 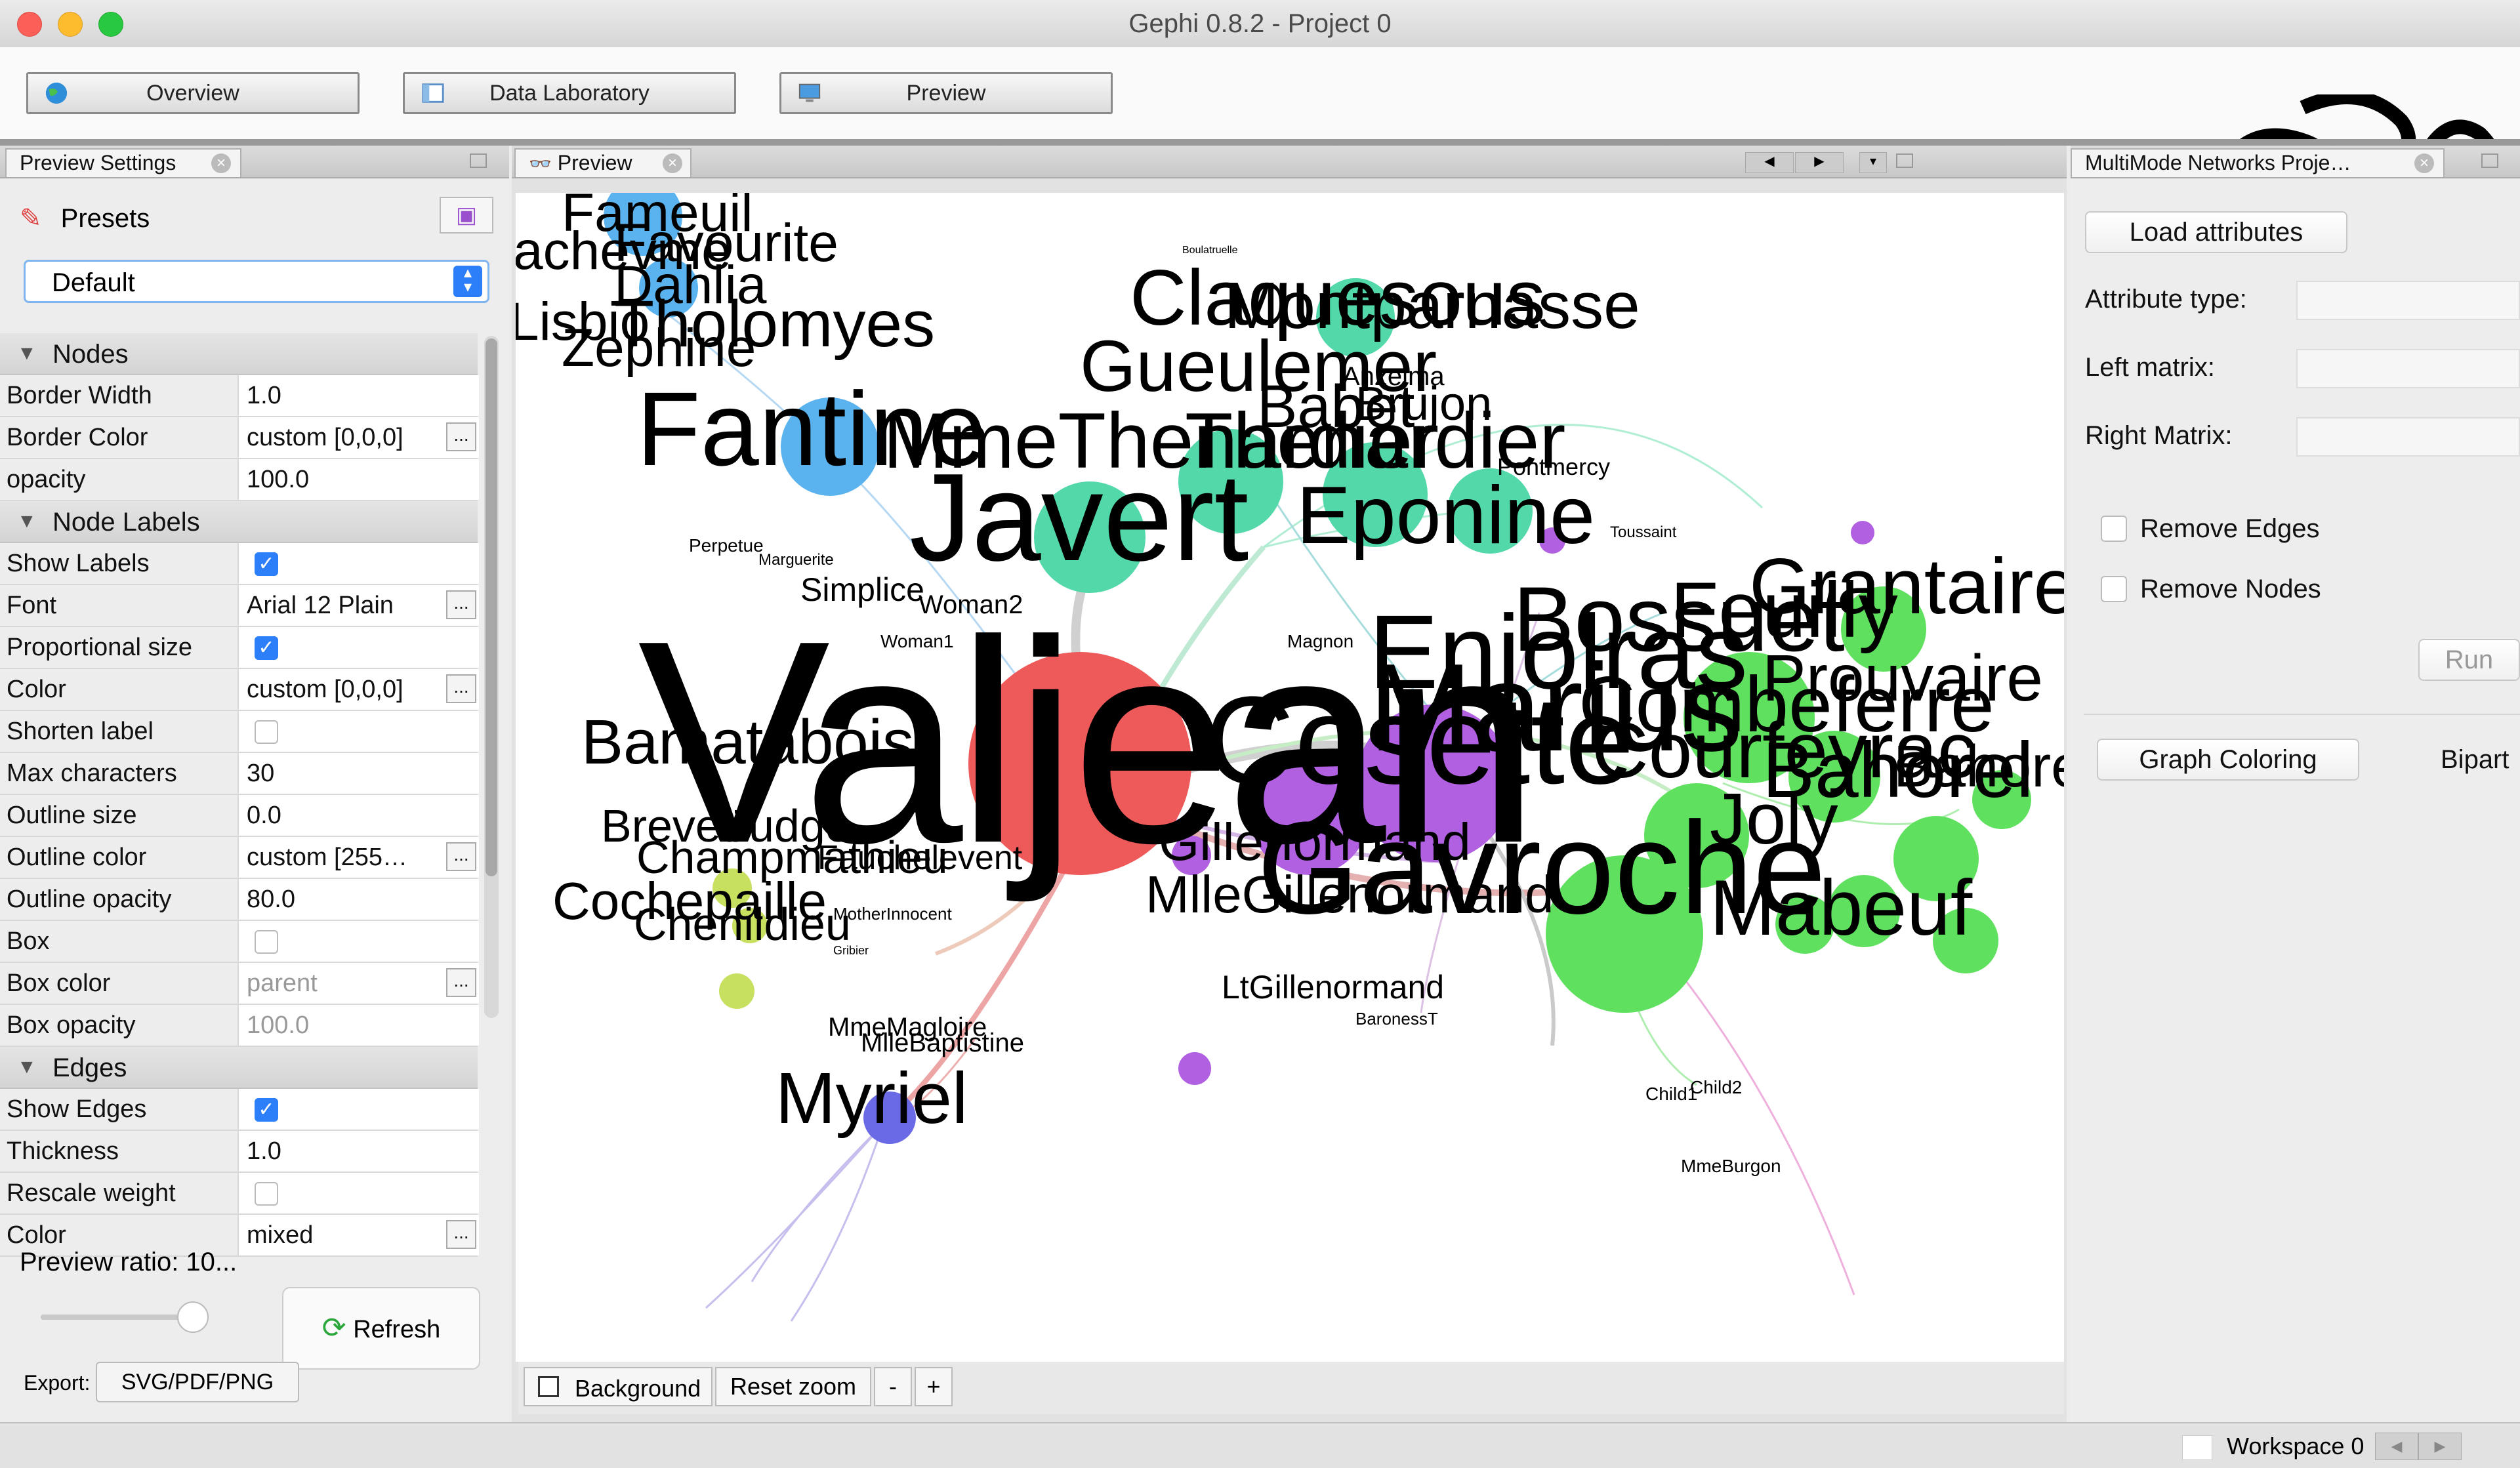 I want to click on slider-thumb, so click(x=193, y=1317).